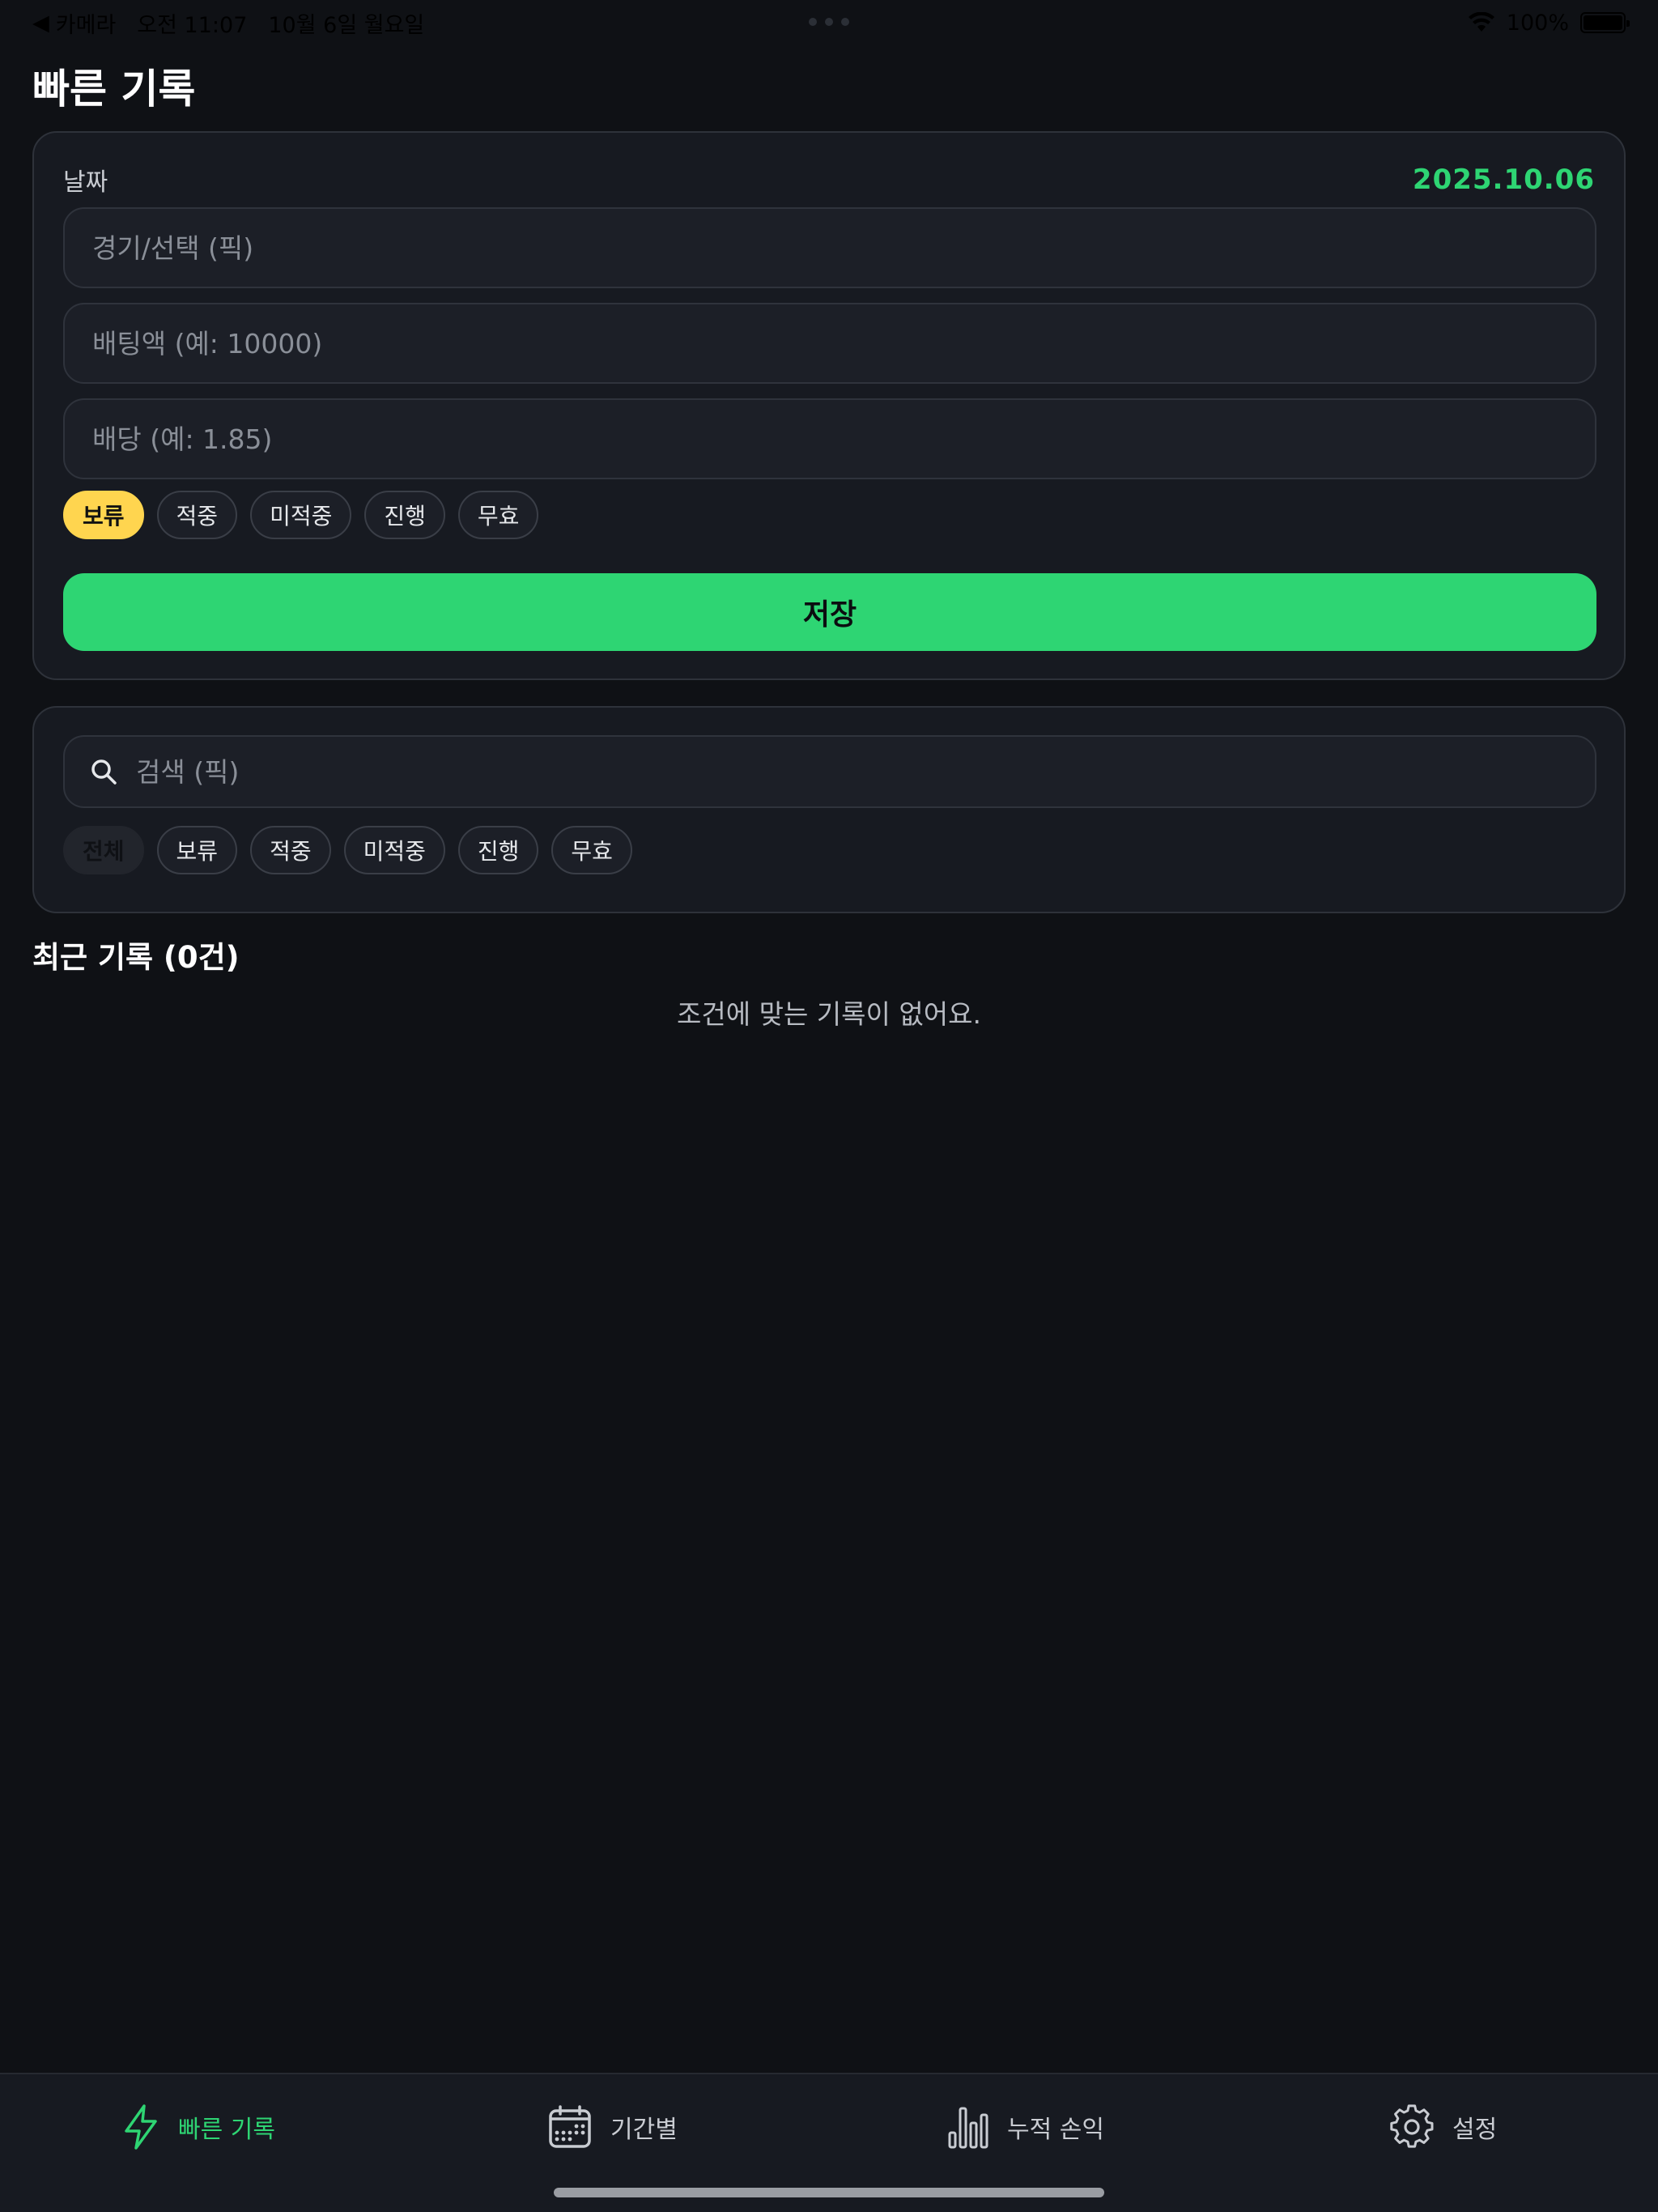  I want to click on date-label: 날짜, so click(85, 183).